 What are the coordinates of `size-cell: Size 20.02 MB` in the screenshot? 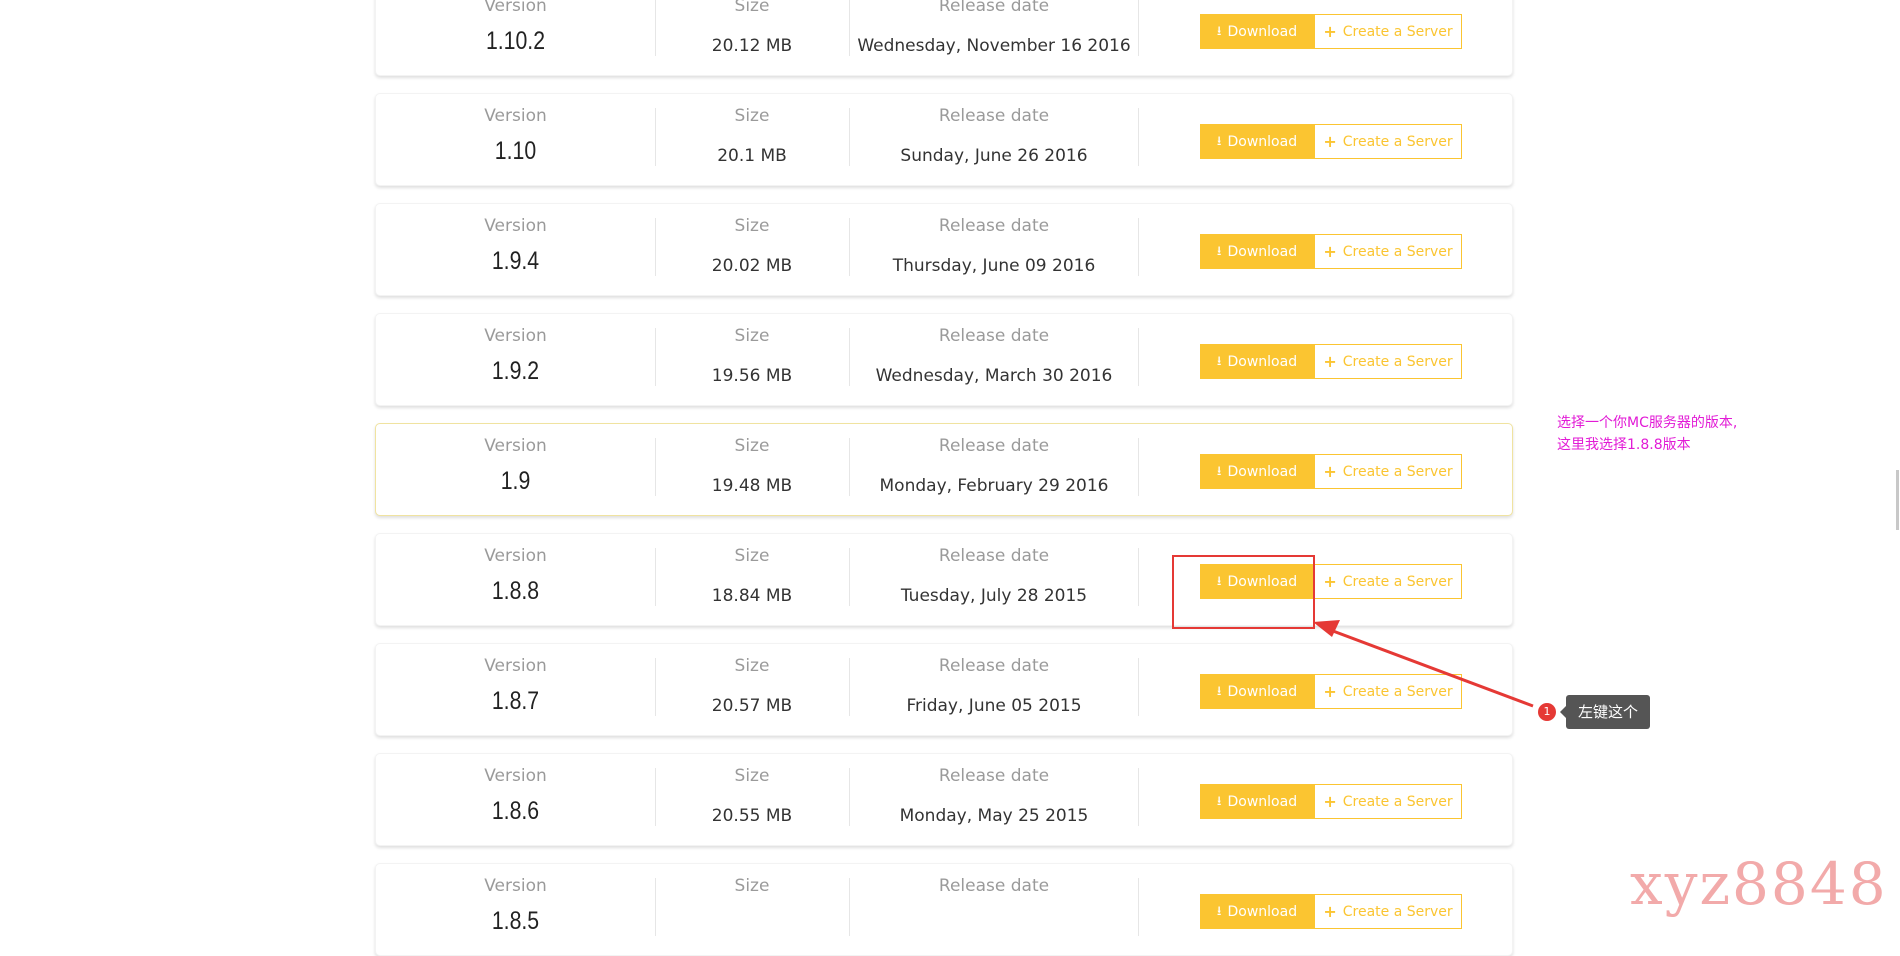 It's located at (752, 249).